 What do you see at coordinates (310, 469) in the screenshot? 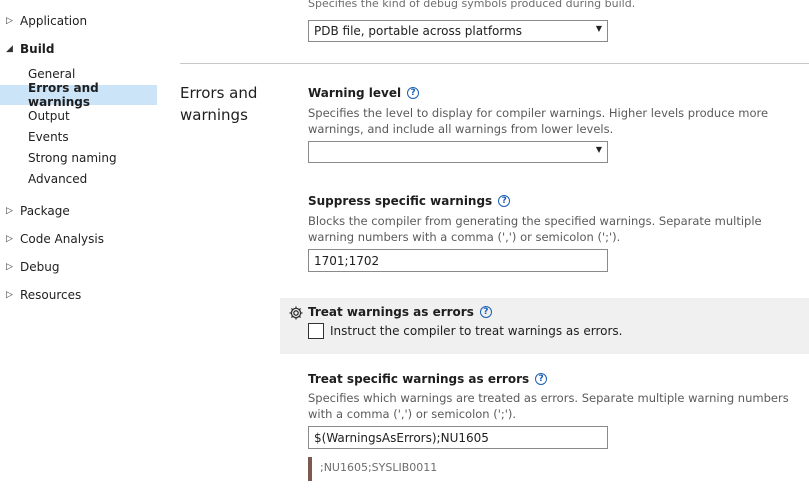
I see `evaluated-value-bar` at bounding box center [310, 469].